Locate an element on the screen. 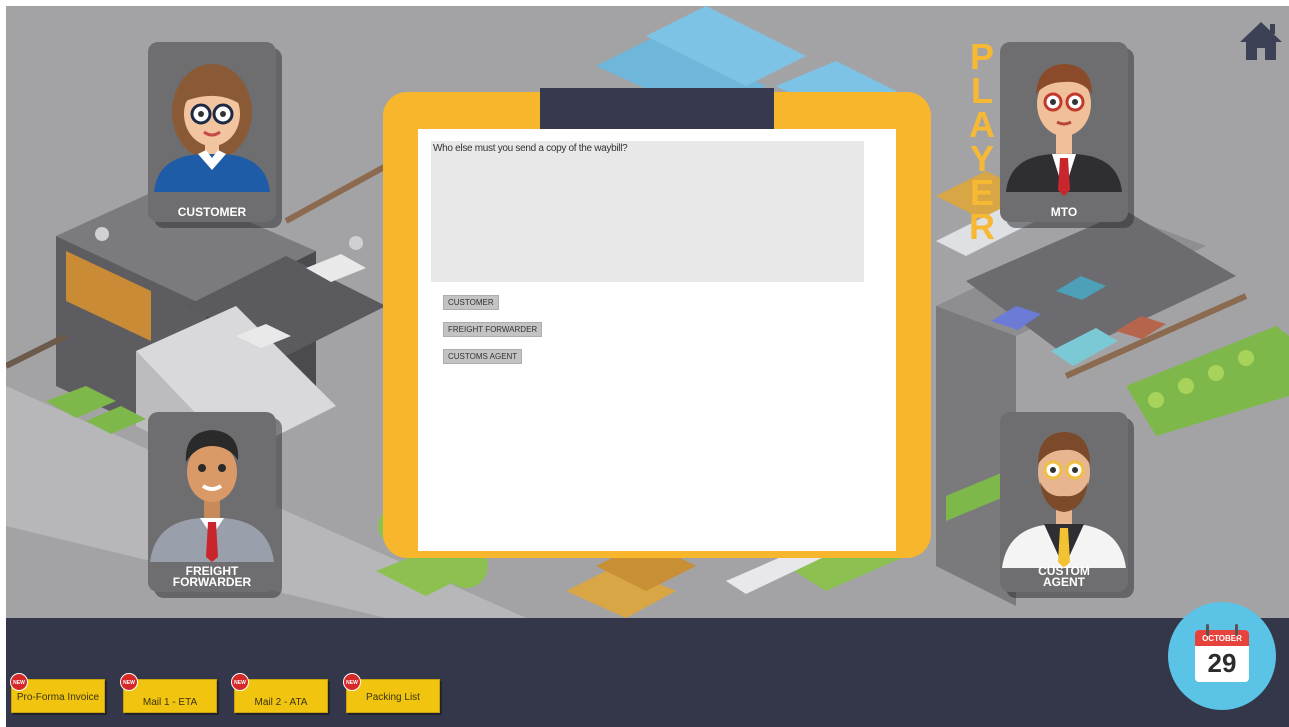 Image resolution: width=1289 pixels, height=727 pixels. customer-card: CUSTOMER is located at coordinates (212, 132).